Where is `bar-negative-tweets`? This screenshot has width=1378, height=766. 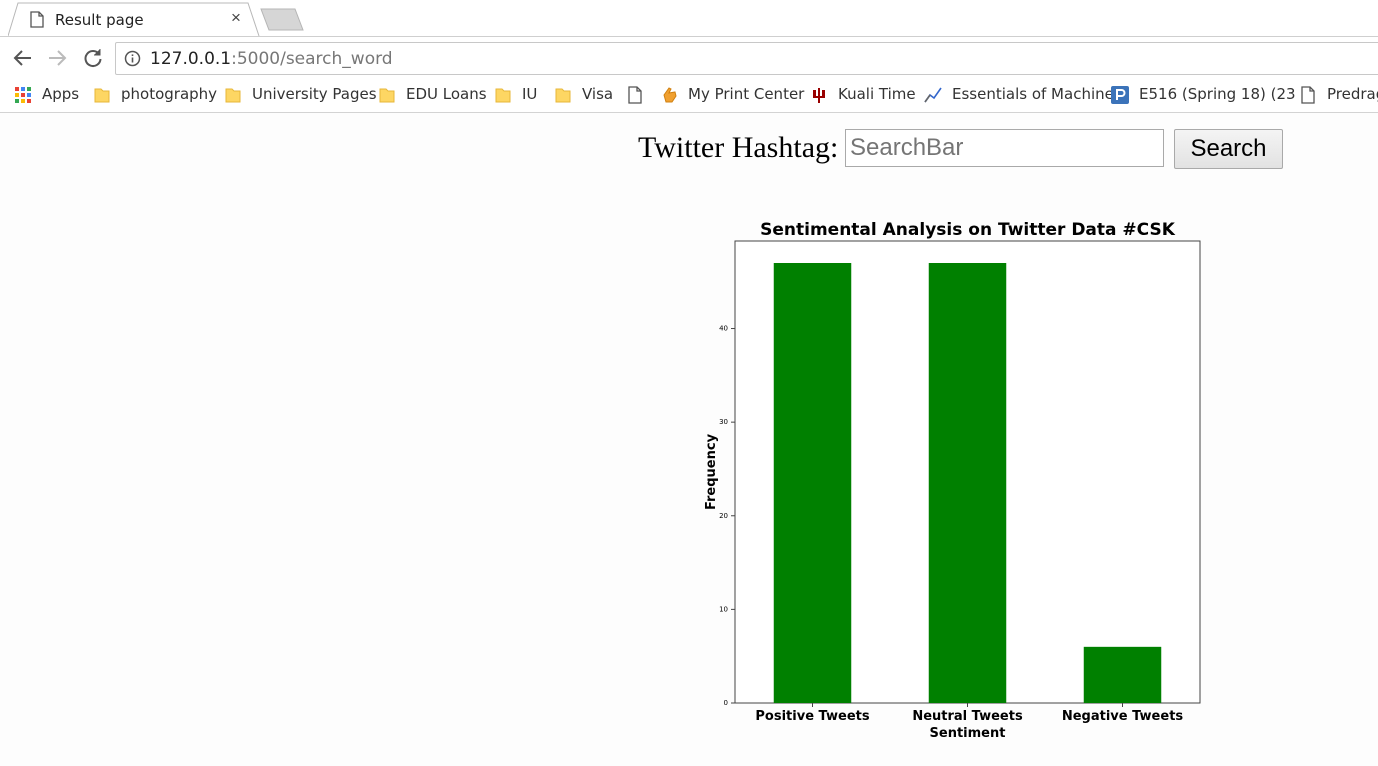
bar-negative-tweets is located at coordinates (1122, 674).